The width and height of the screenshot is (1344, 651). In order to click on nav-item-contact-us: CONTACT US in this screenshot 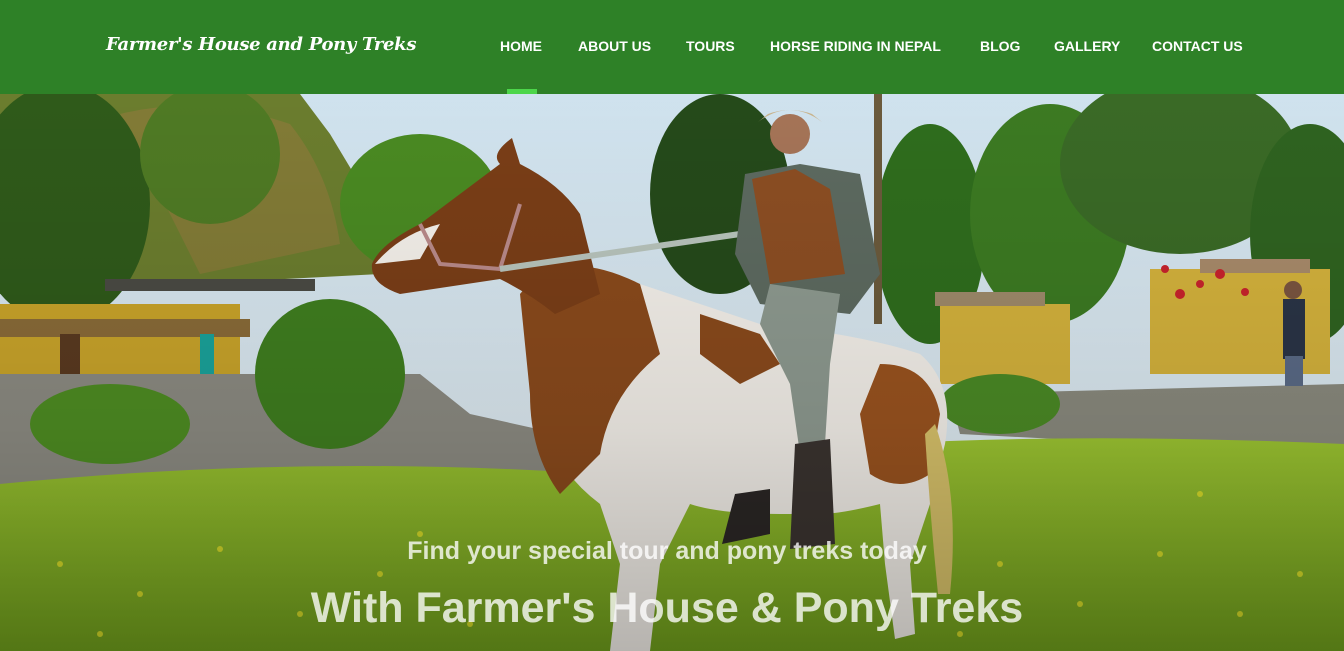, I will do `click(1197, 47)`.